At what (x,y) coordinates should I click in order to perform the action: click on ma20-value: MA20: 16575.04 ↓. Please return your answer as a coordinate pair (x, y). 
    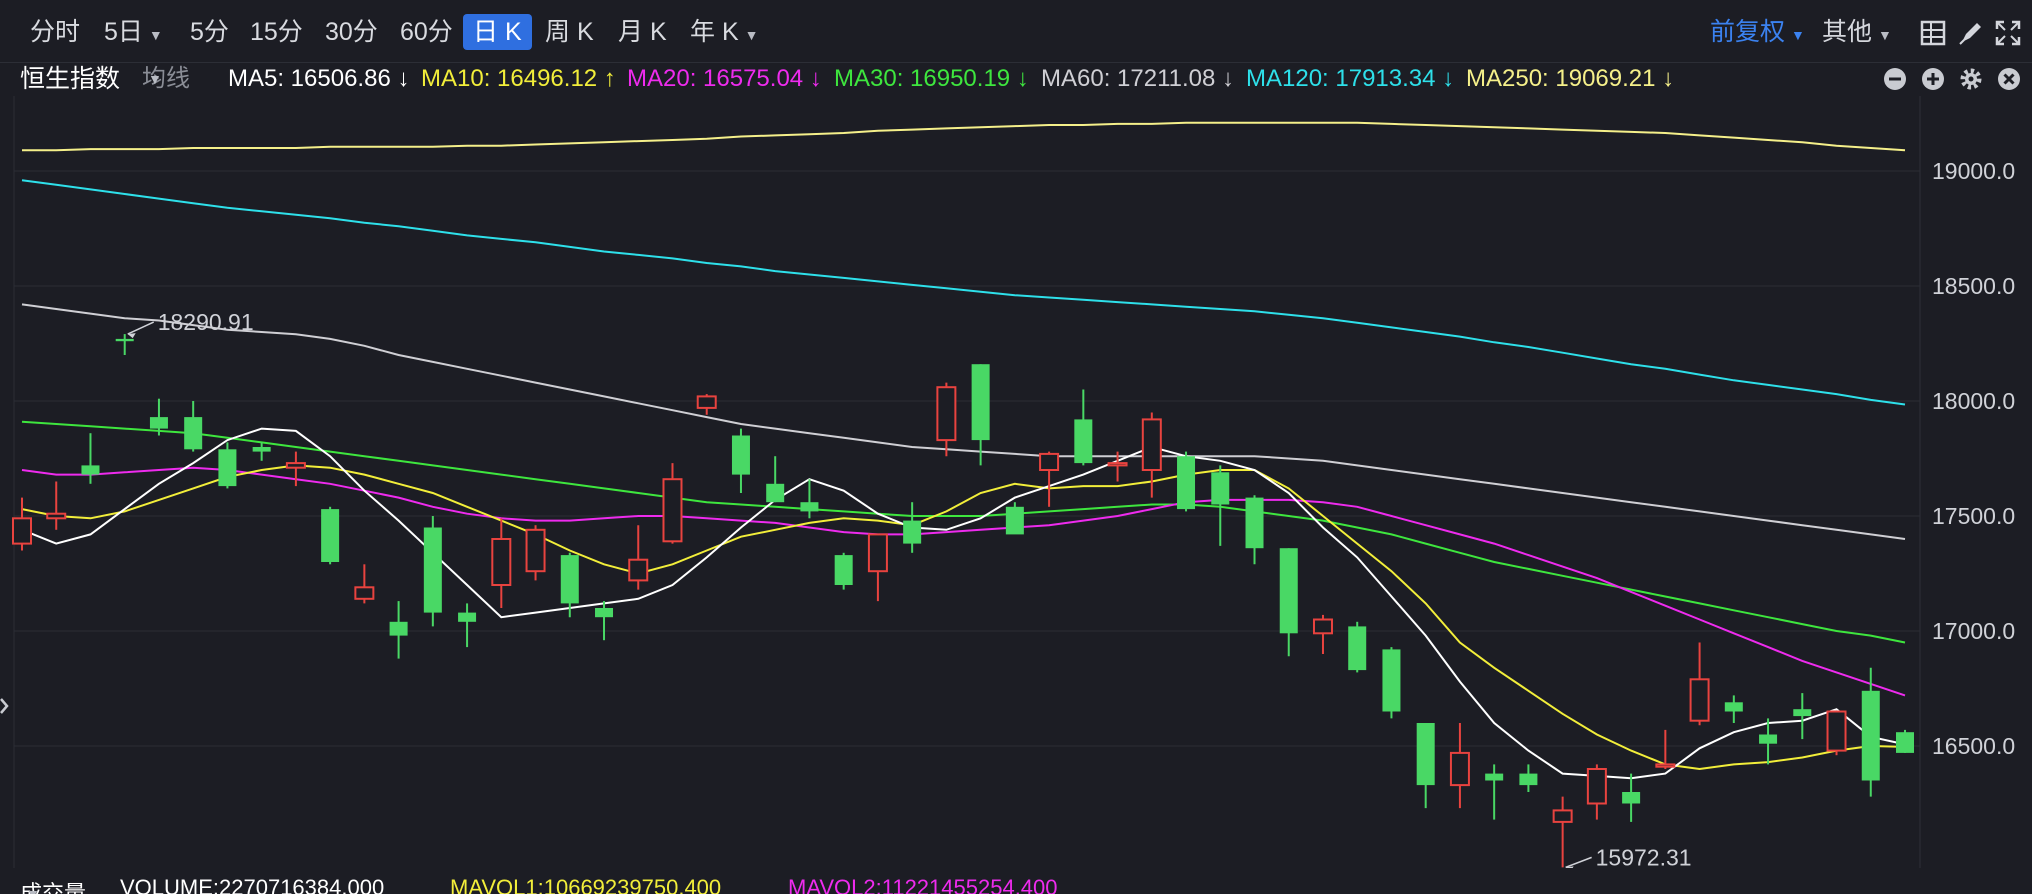
    Looking at the image, I should click on (724, 78).